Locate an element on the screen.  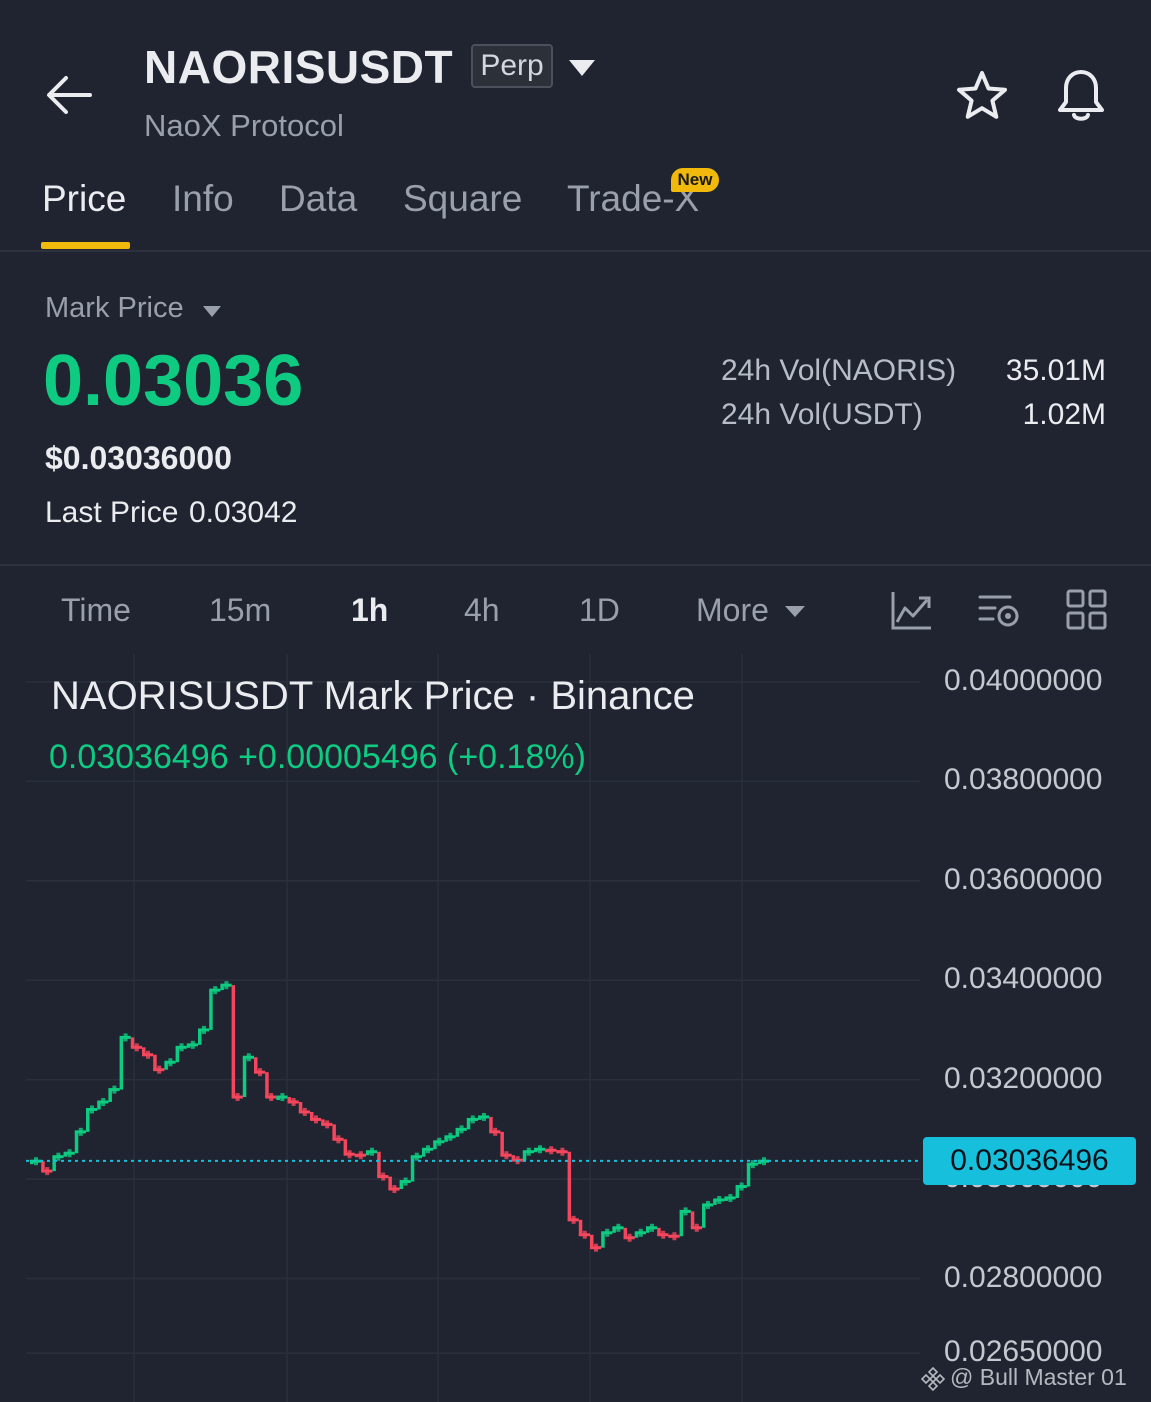
timeframe-bar: Time 15m 1h 4h 1D More is located at coordinates (575, 611).